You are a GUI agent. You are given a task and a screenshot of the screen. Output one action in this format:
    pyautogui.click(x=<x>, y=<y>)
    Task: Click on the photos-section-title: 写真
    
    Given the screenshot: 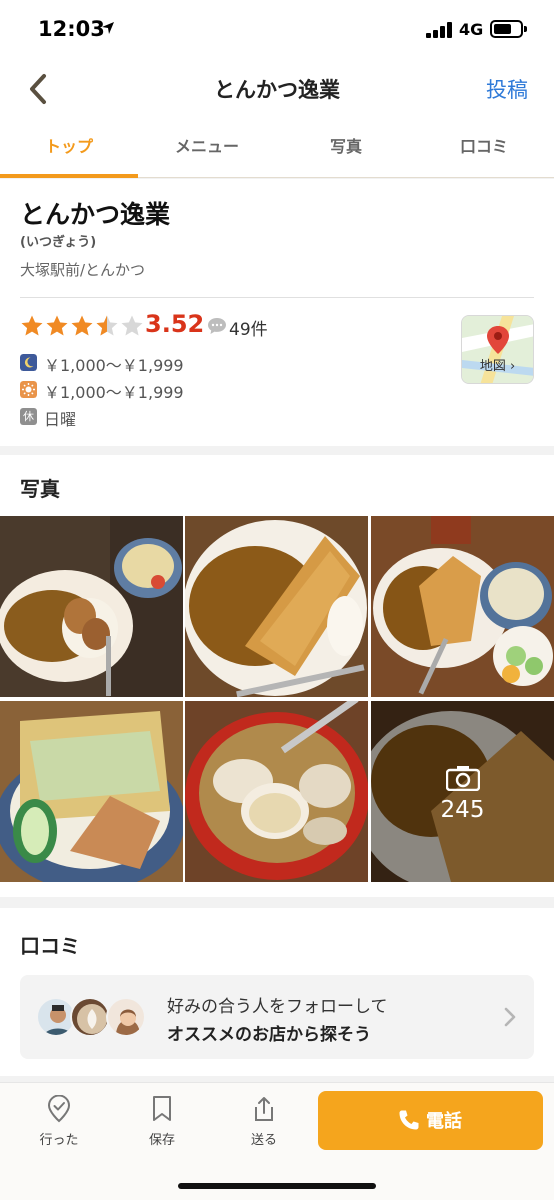 What is the action you would take?
    pyautogui.click(x=40, y=489)
    